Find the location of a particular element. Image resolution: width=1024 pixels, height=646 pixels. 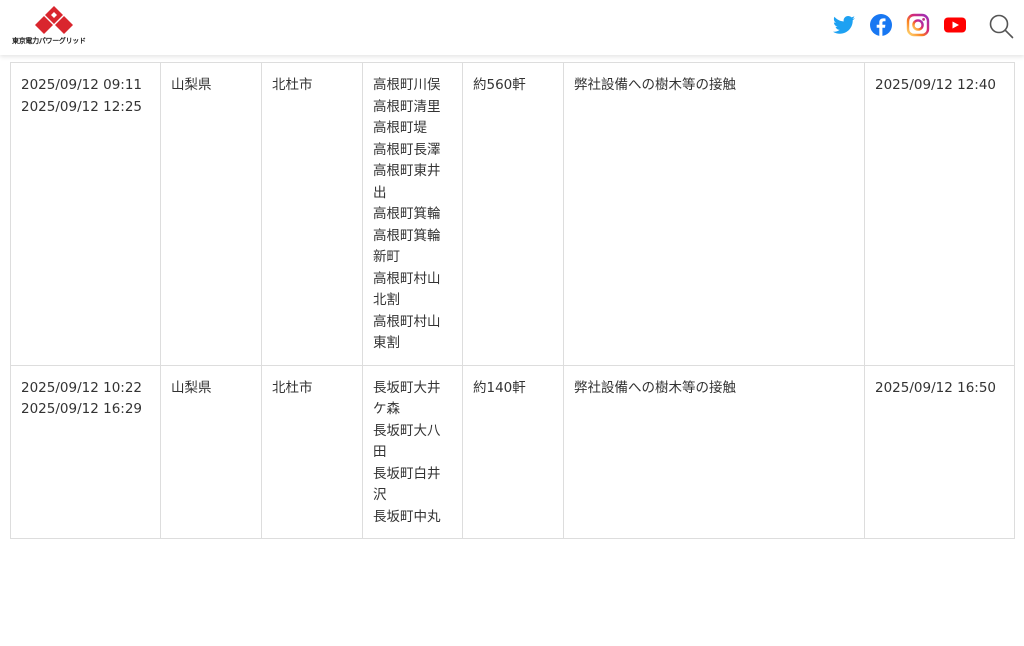

households-cell: 約140軒 is located at coordinates (513, 452).